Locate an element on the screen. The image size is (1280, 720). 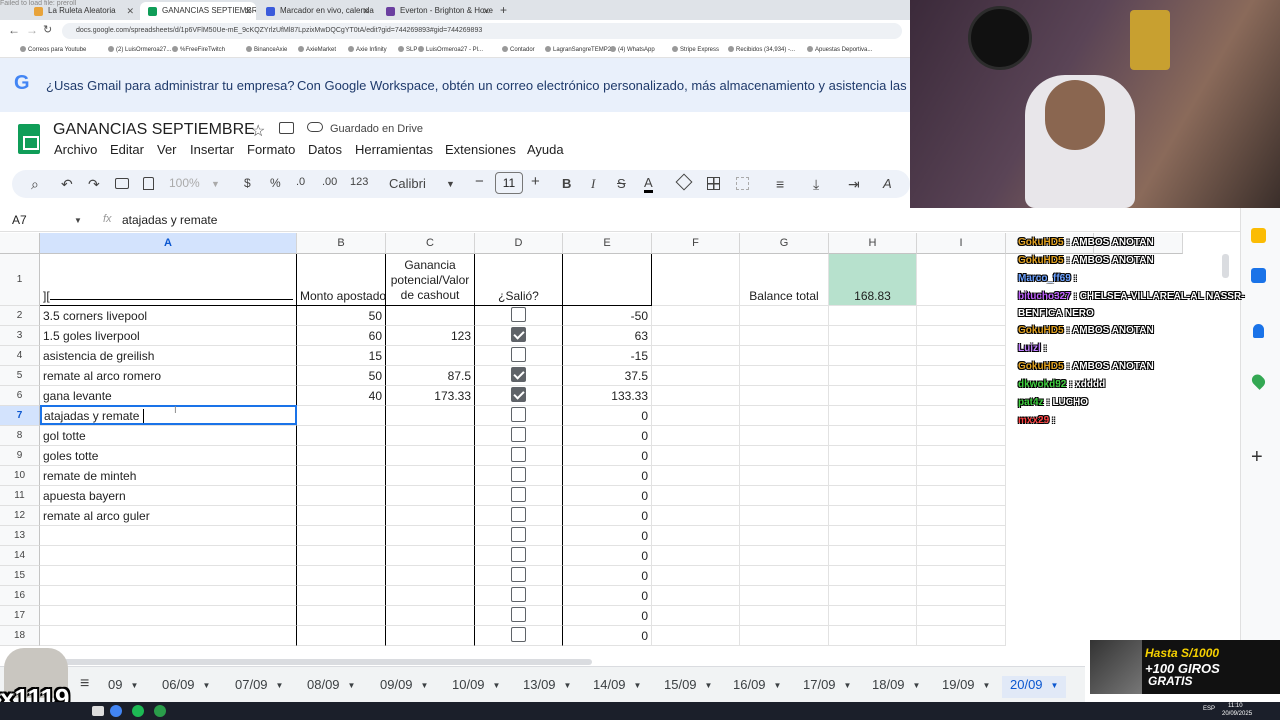
cell-g17 is located at coordinates (784, 616).